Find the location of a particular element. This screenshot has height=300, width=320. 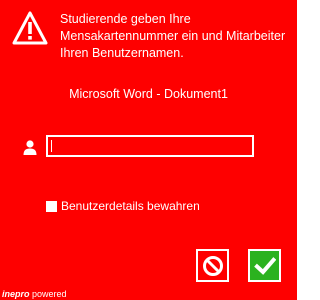

warning-icon is located at coordinates (30, 28).